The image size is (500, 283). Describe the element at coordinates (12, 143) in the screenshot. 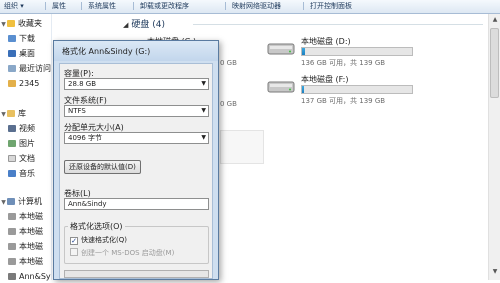

I see `pictures-icon` at that location.